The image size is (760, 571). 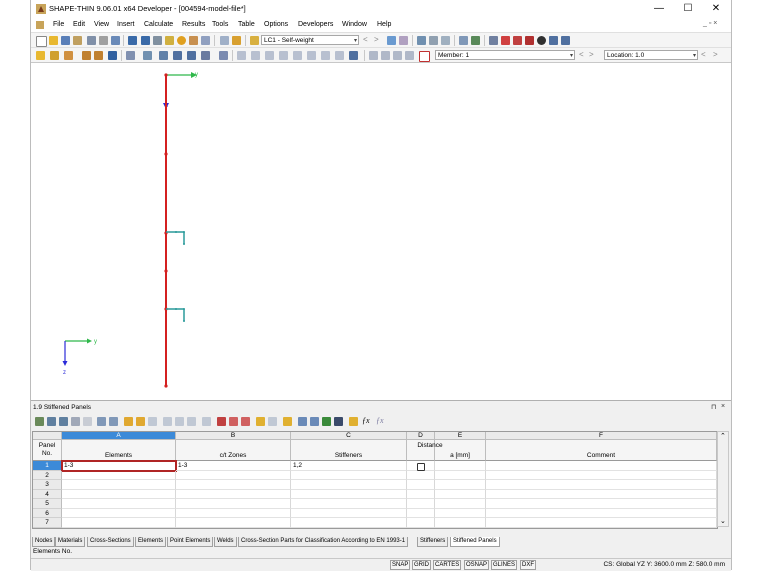 I want to click on table-move-down-icon, so click(x=245, y=421).